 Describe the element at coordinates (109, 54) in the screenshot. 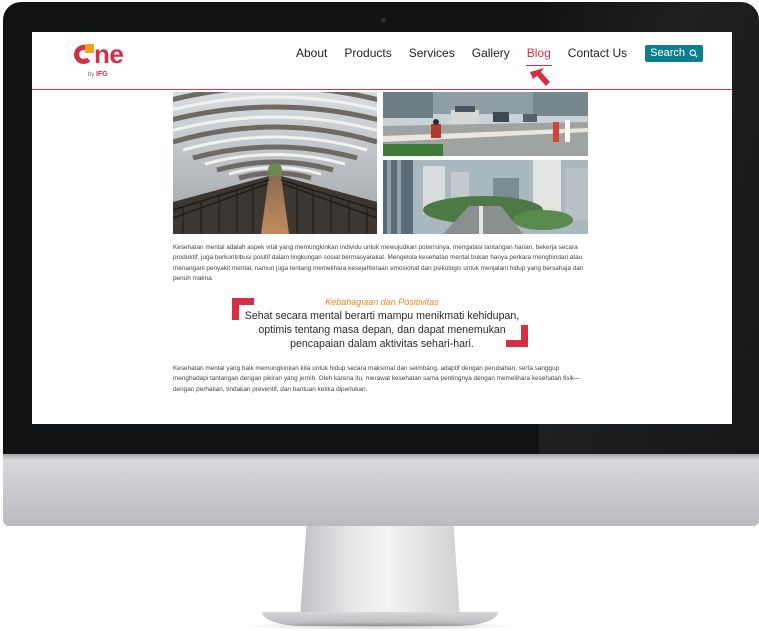

I see `logo-text: ne` at that location.